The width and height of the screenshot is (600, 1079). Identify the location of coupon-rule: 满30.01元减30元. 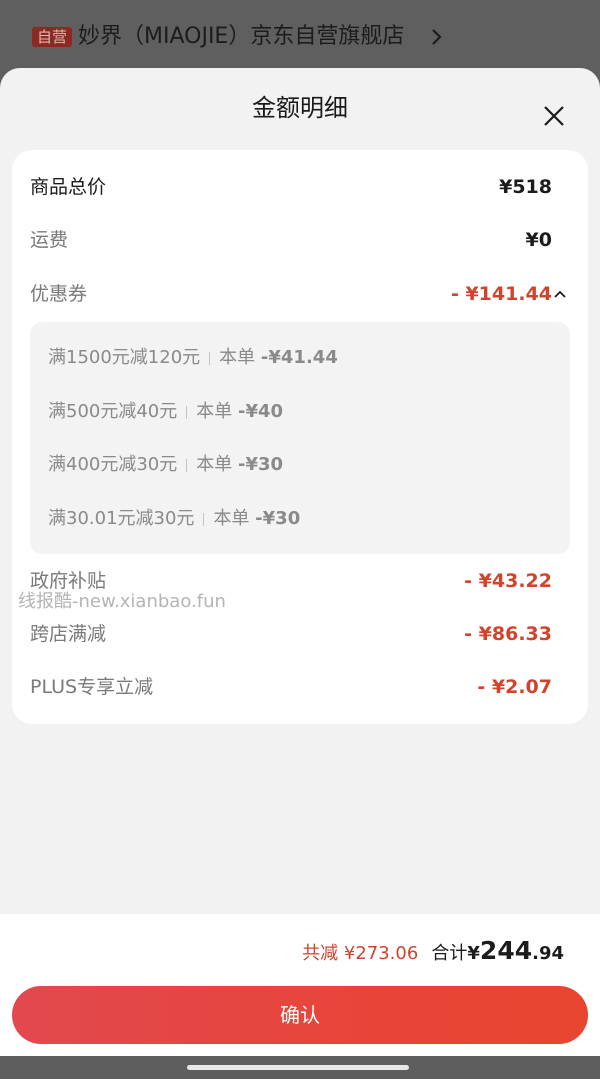
(121, 518).